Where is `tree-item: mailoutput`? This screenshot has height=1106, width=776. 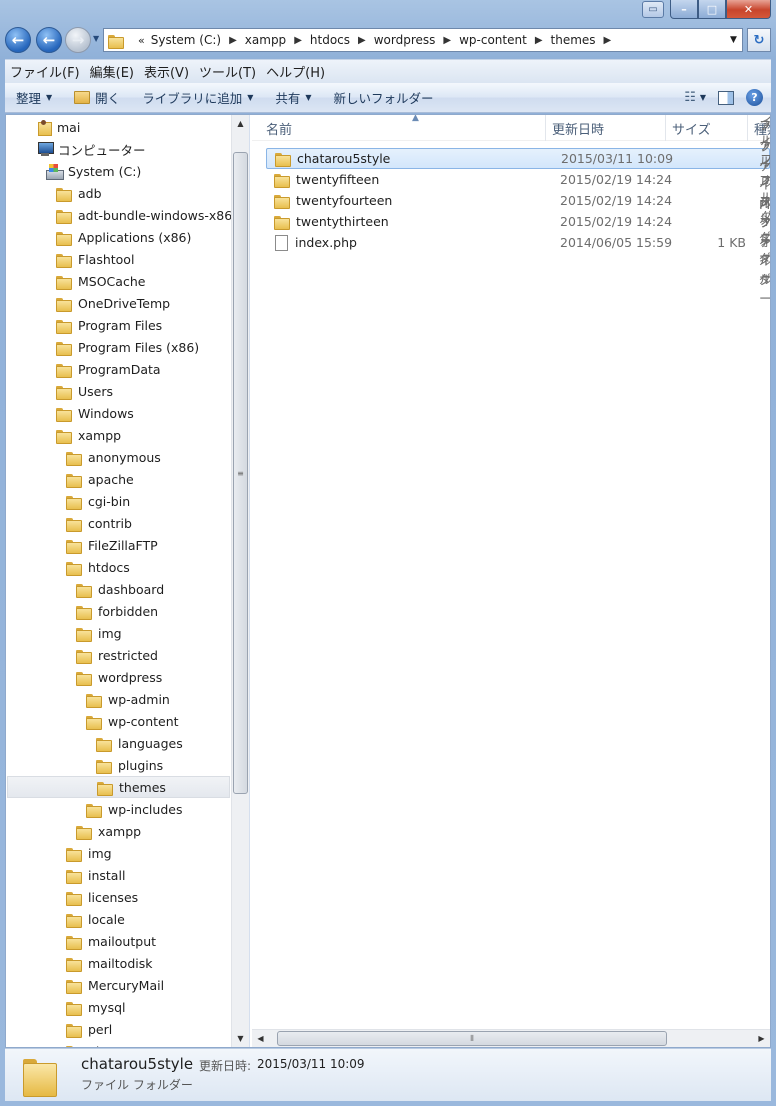 tree-item: mailoutput is located at coordinates (81, 941).